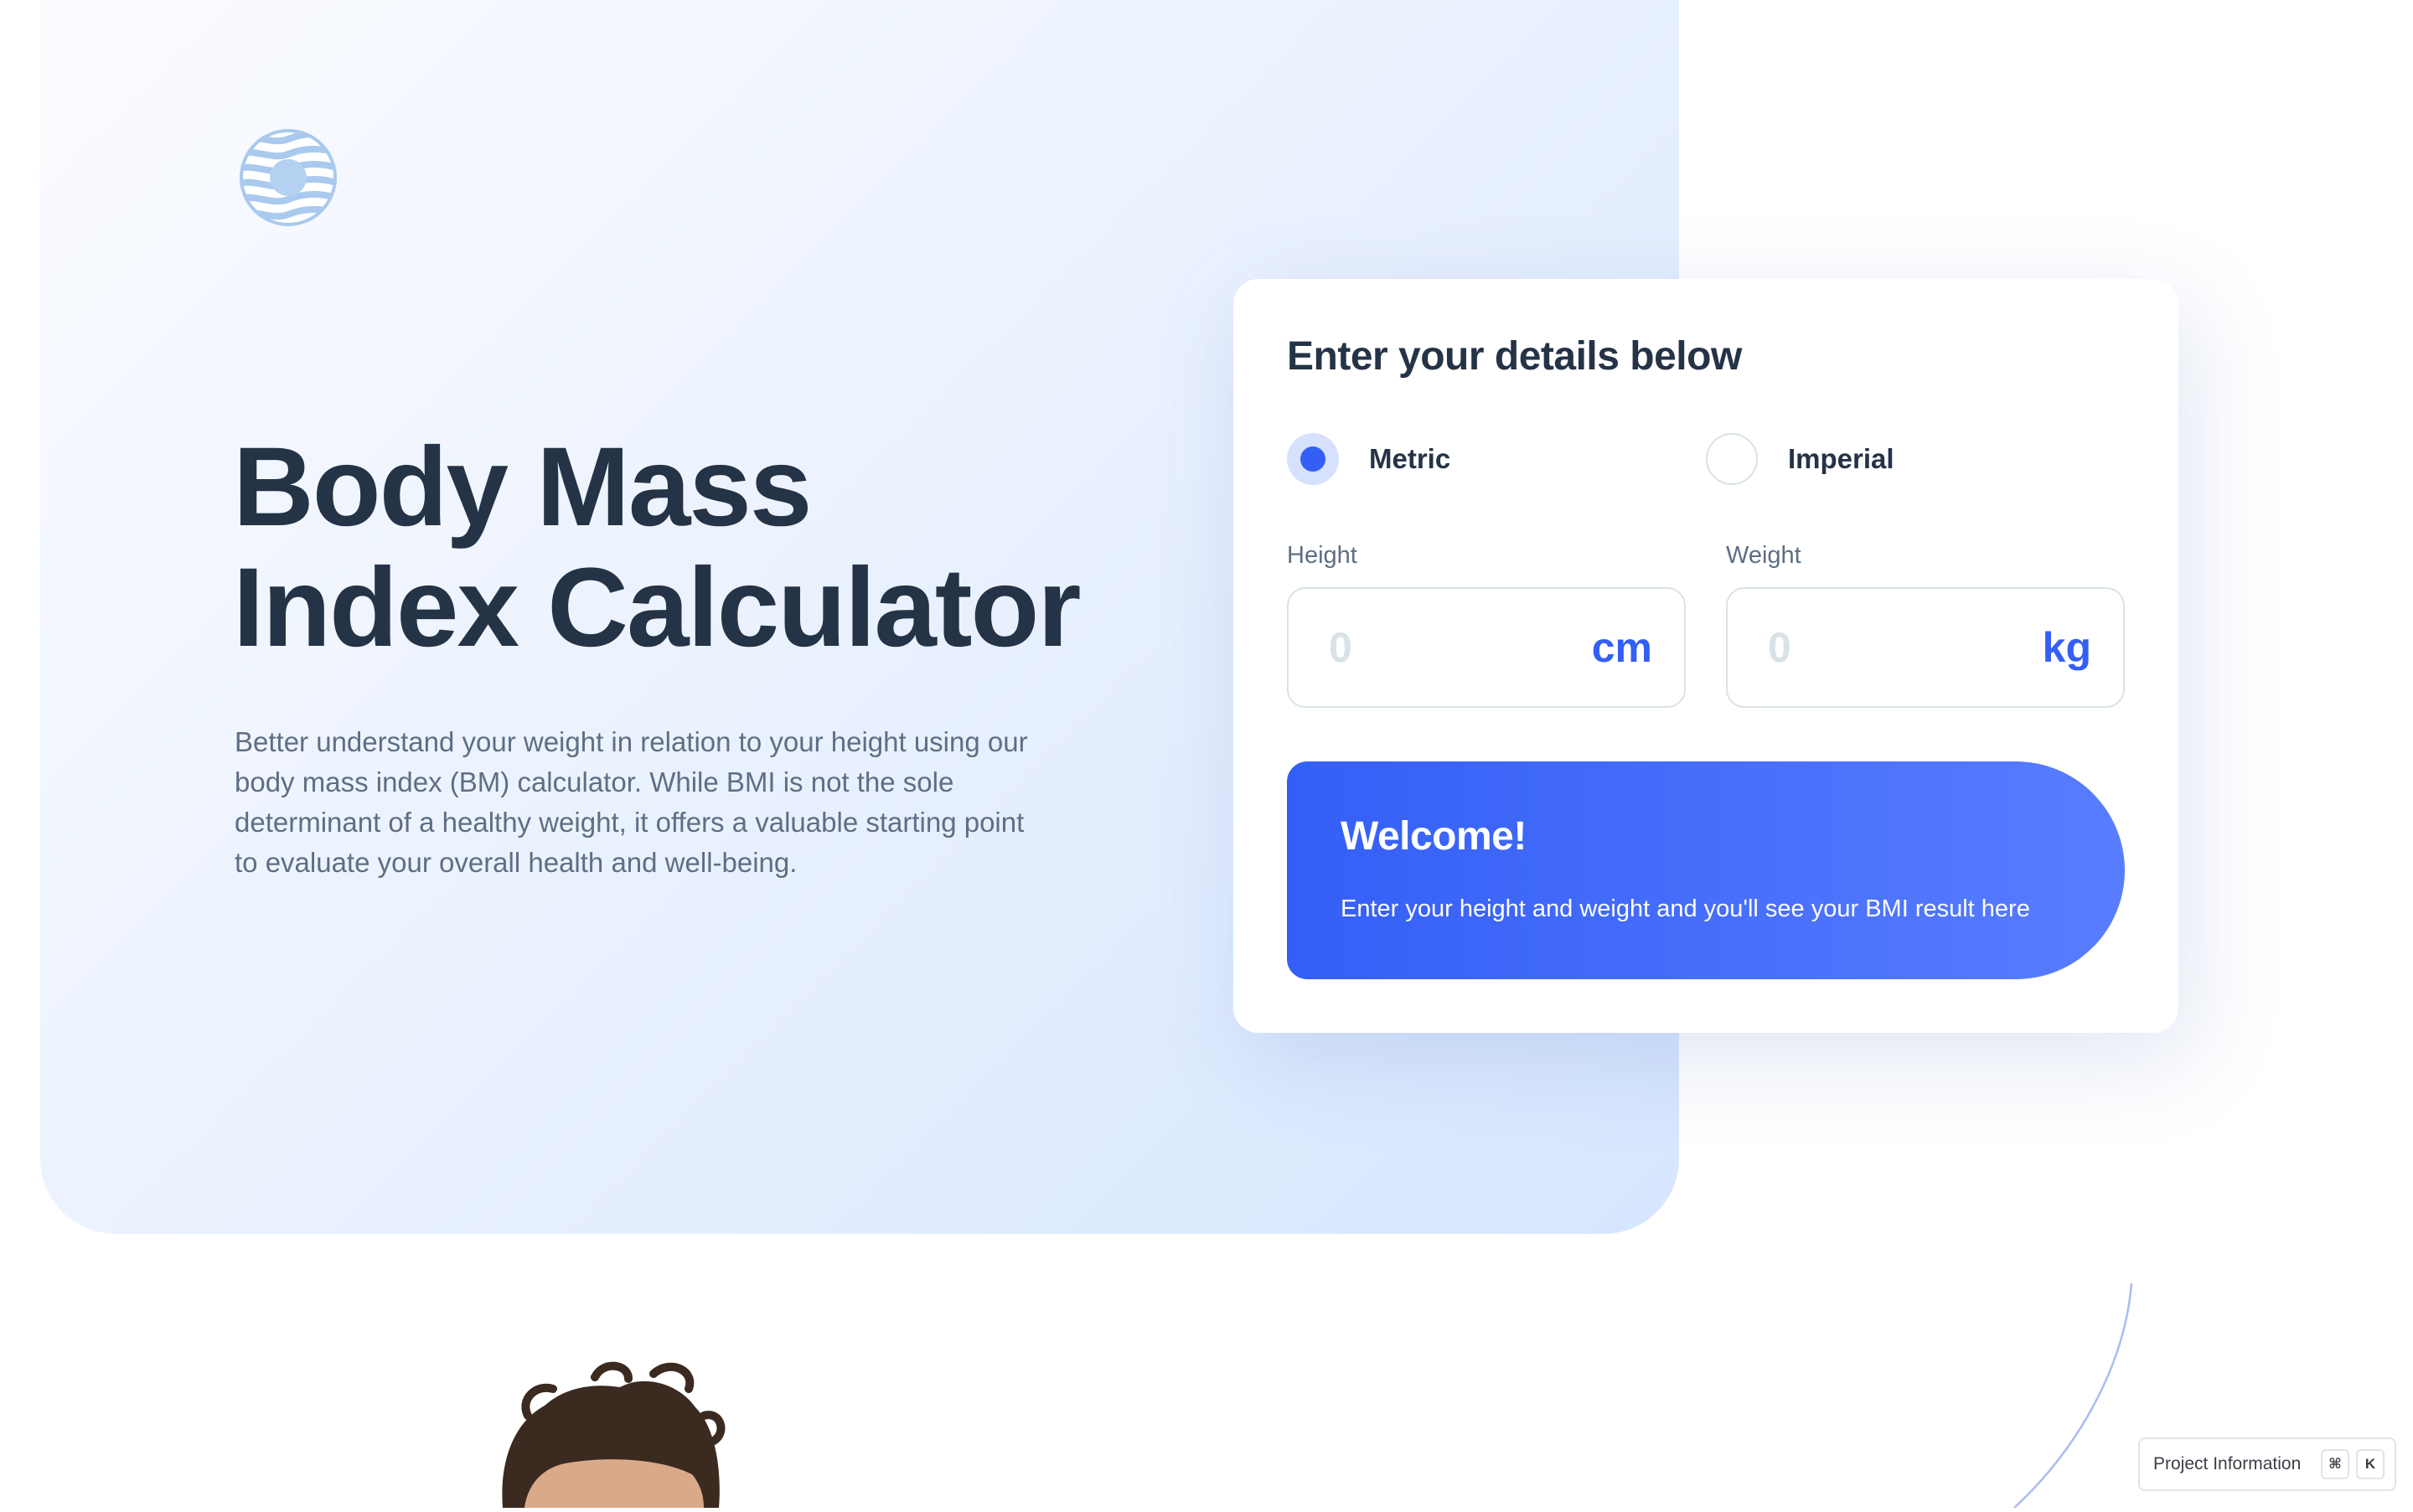 The image size is (2413, 1512). I want to click on calculator-heading: Enter your details below, so click(1514, 356).